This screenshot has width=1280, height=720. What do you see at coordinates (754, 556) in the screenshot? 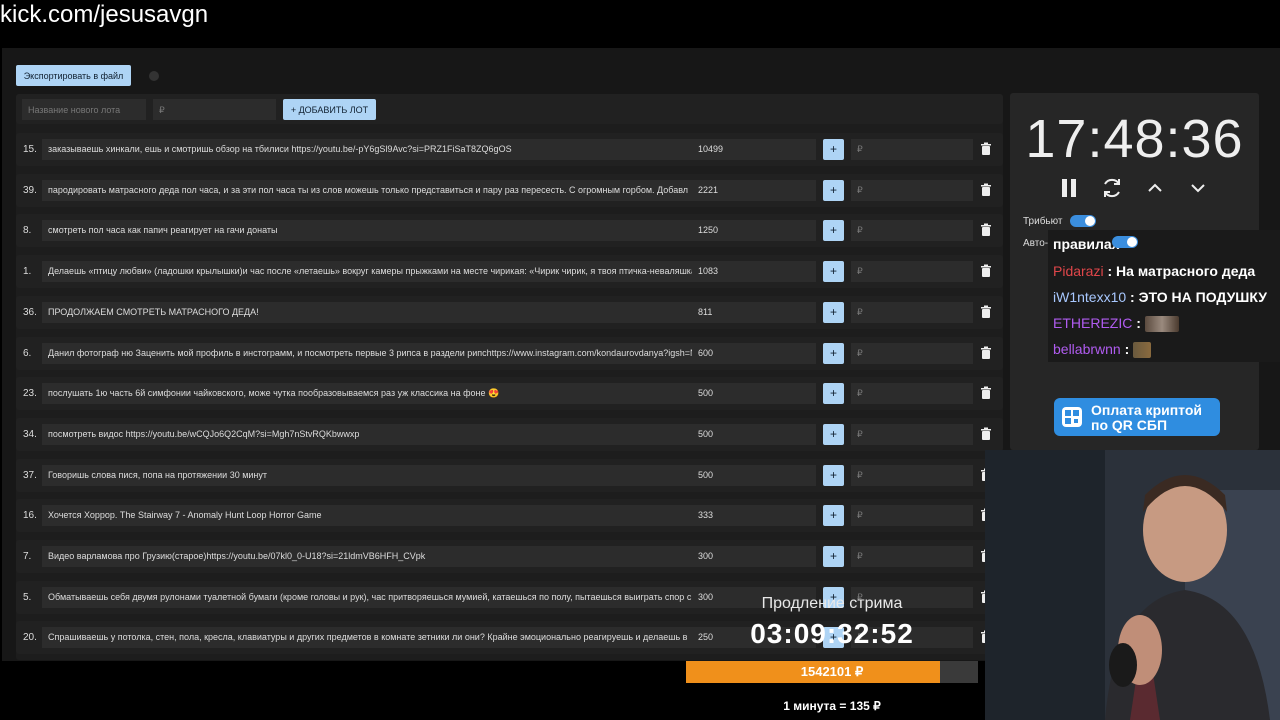
I see `lot-sum-field: 300` at bounding box center [754, 556].